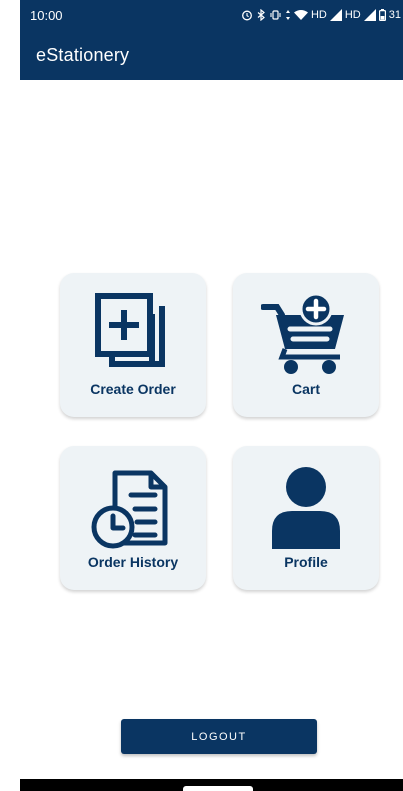 This screenshot has height=791, width=403. Describe the element at coordinates (300, 15) in the screenshot. I see `wifi-icon` at that location.